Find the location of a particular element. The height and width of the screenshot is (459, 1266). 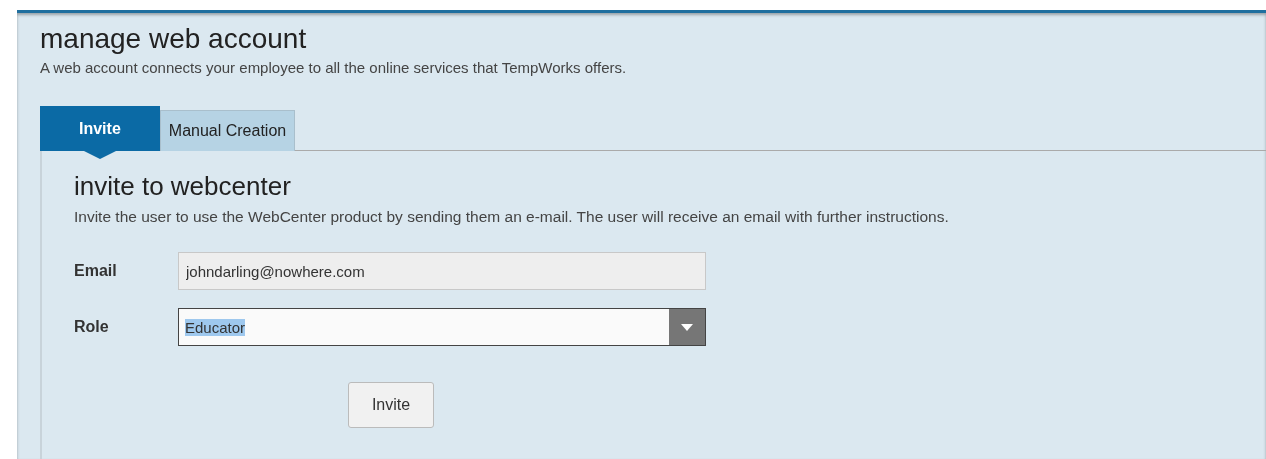

tab-pointer-icon is located at coordinates (99, 155).